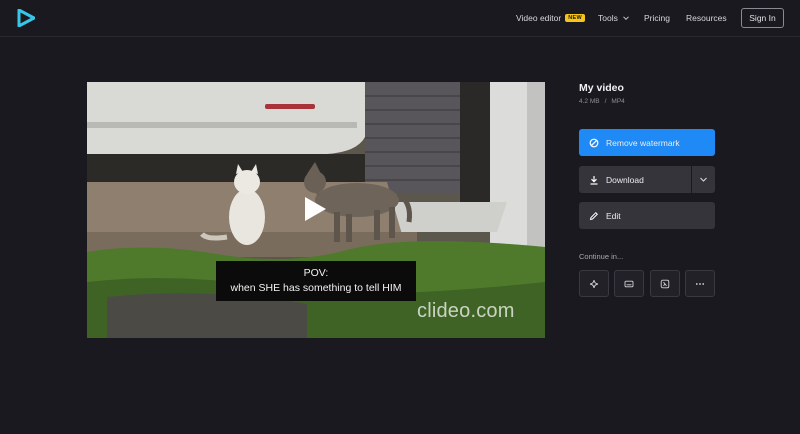  I want to click on logo-icon, so click(26, 18).